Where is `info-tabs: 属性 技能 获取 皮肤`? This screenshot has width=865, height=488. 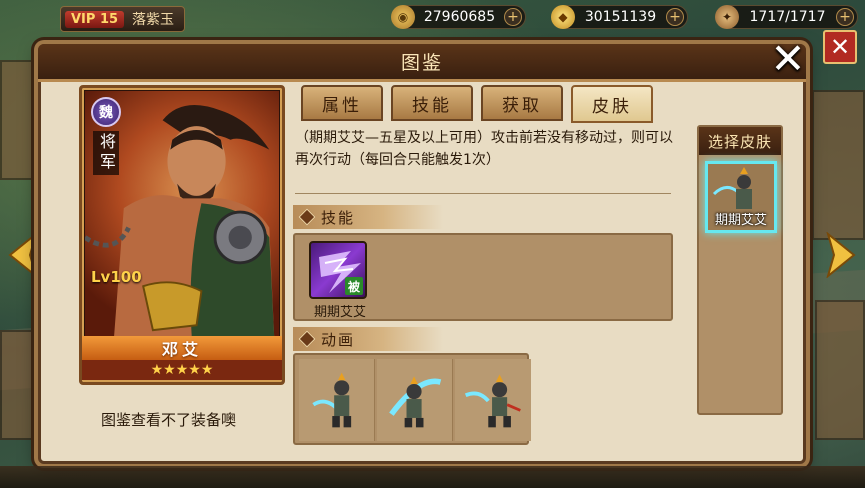
info-tabs: 属性 技能 获取 皮肤 is located at coordinates (477, 104).